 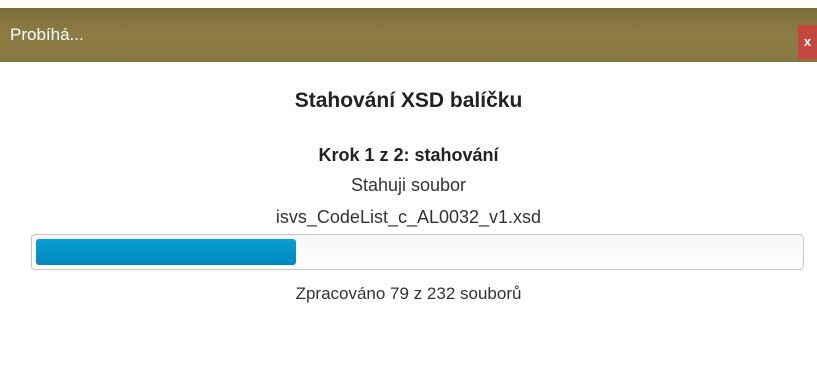 I want to click on progress-bar, so click(x=417, y=252).